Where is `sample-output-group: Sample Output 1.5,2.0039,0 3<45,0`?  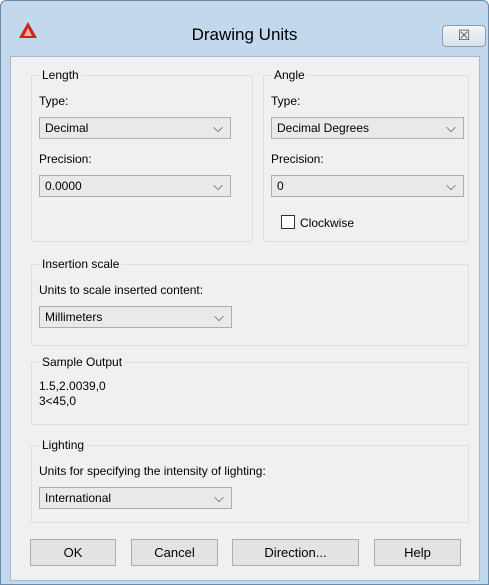
sample-output-group: Sample Output 1.5,2.0039,0 3<45,0 is located at coordinates (250, 389).